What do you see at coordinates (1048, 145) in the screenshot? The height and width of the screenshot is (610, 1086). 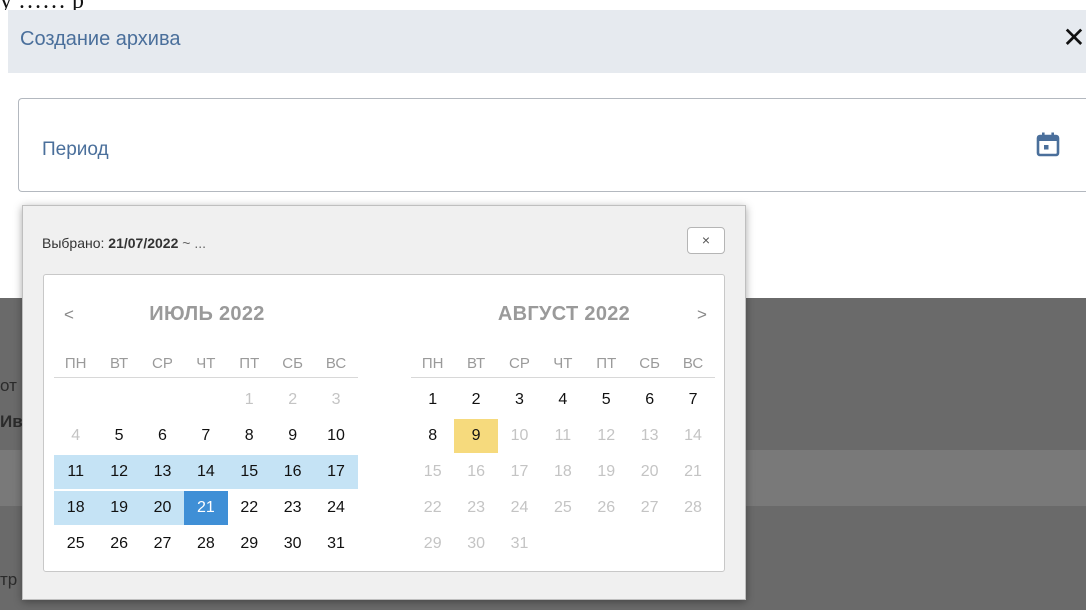 I see `calendar-icon` at bounding box center [1048, 145].